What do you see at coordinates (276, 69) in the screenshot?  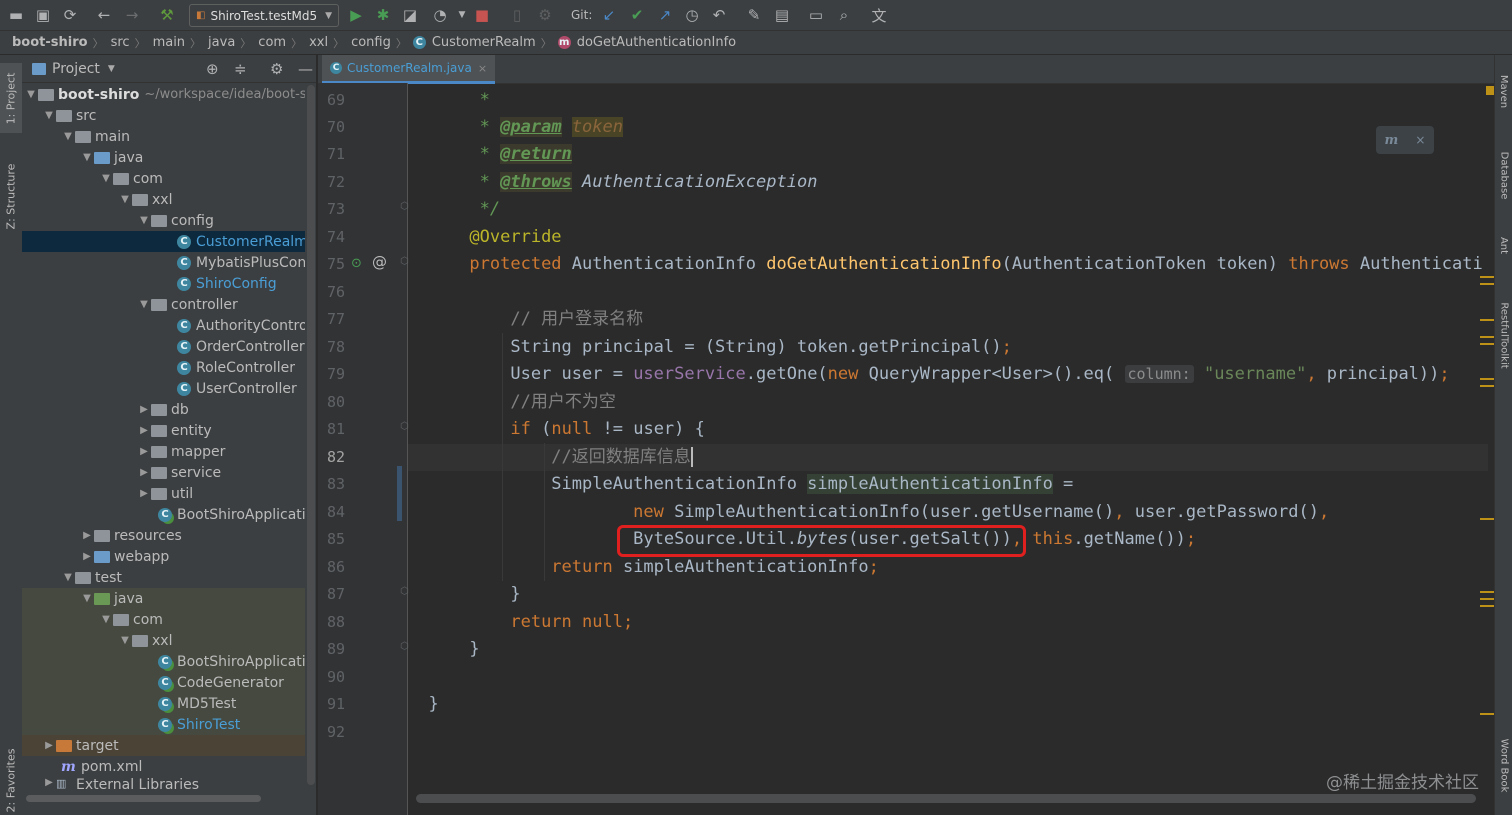 I see `gear-icon: ⚙` at bounding box center [276, 69].